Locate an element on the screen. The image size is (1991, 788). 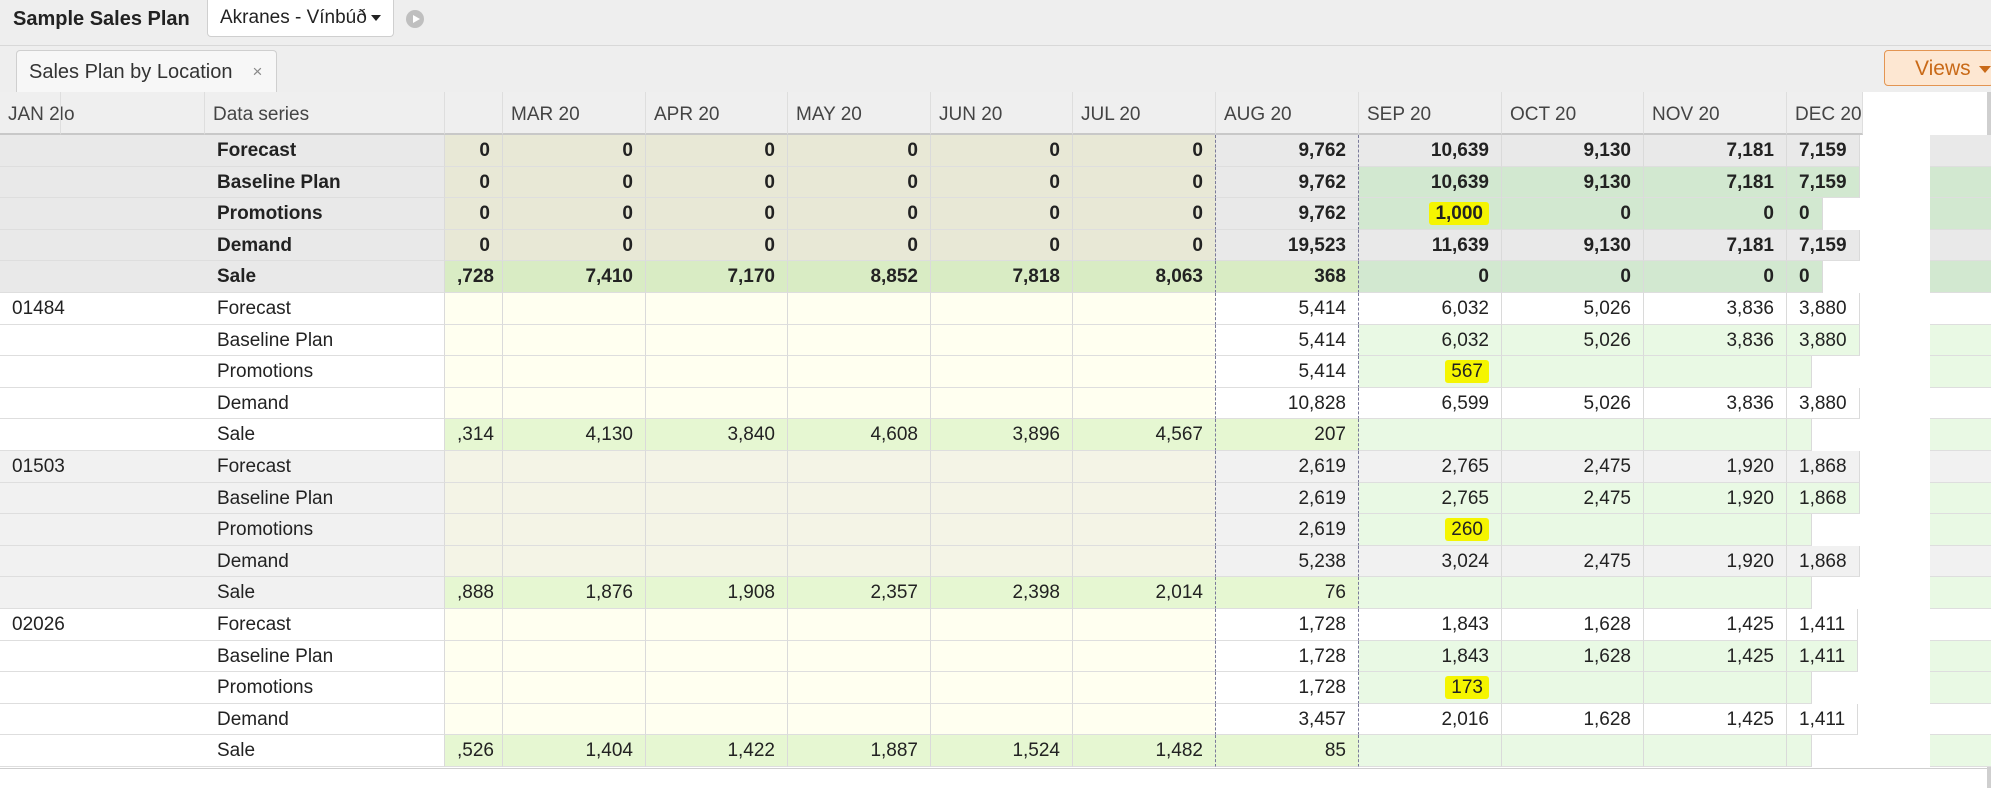
value-cell: 567 is located at coordinates (1430, 372).